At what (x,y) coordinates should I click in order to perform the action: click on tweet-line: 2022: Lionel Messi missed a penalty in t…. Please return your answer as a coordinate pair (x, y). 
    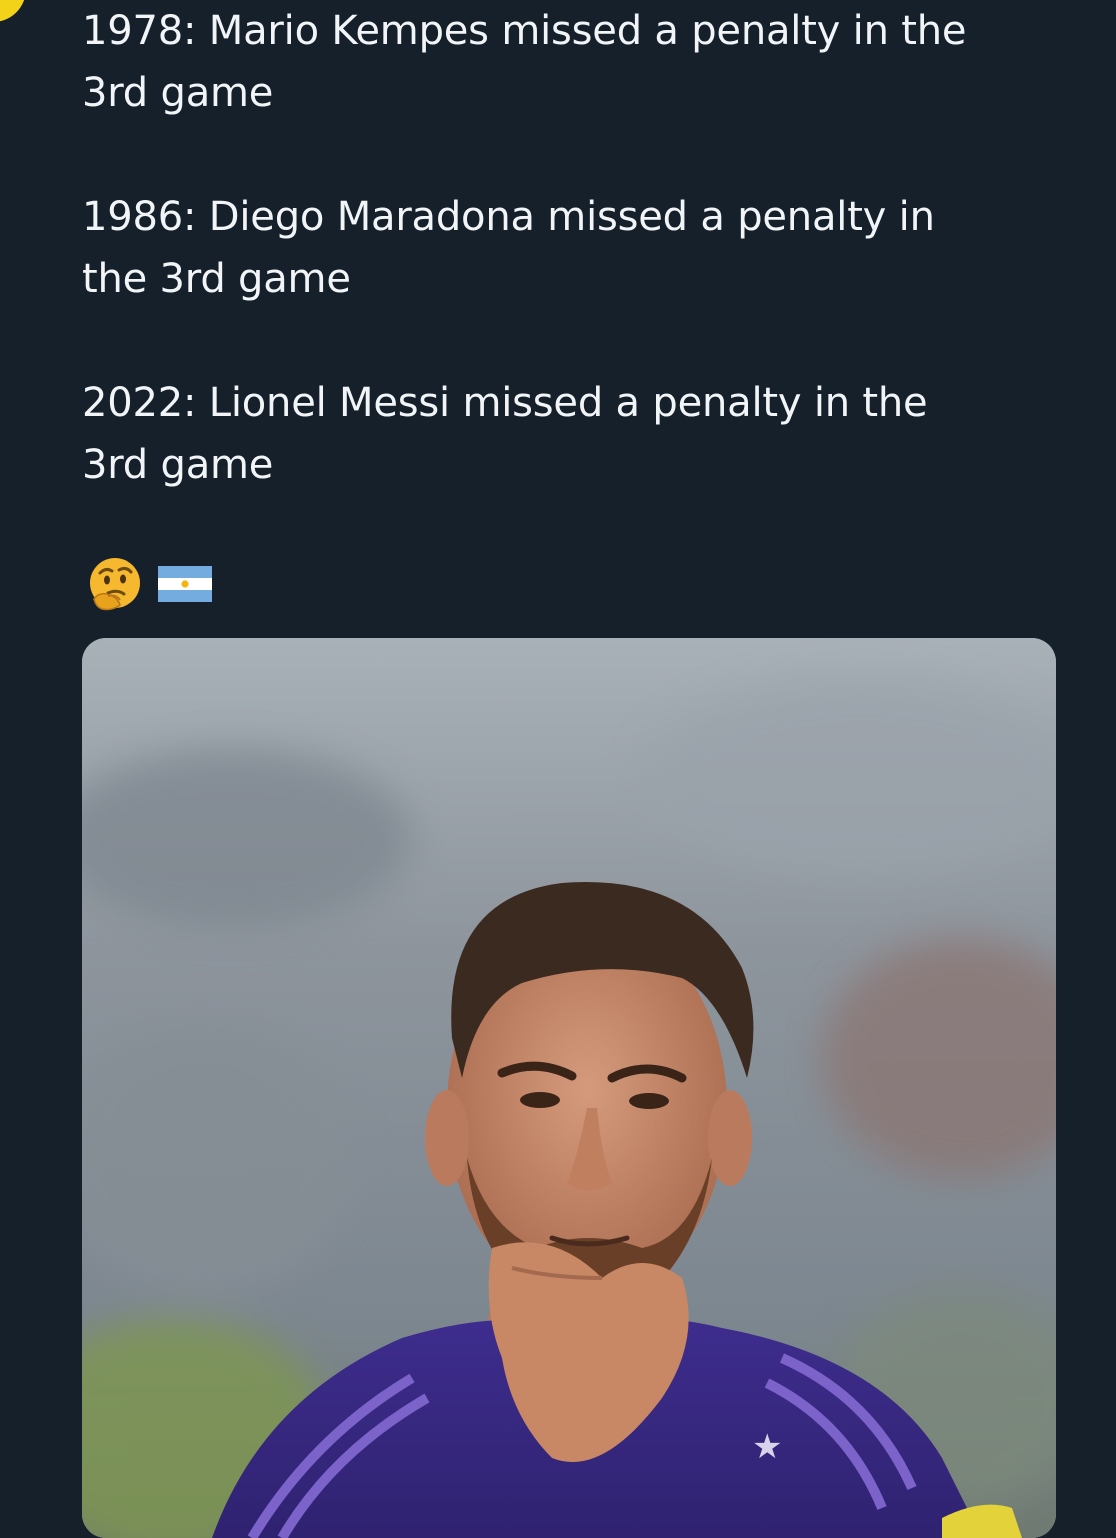
    Looking at the image, I should click on (505, 403).